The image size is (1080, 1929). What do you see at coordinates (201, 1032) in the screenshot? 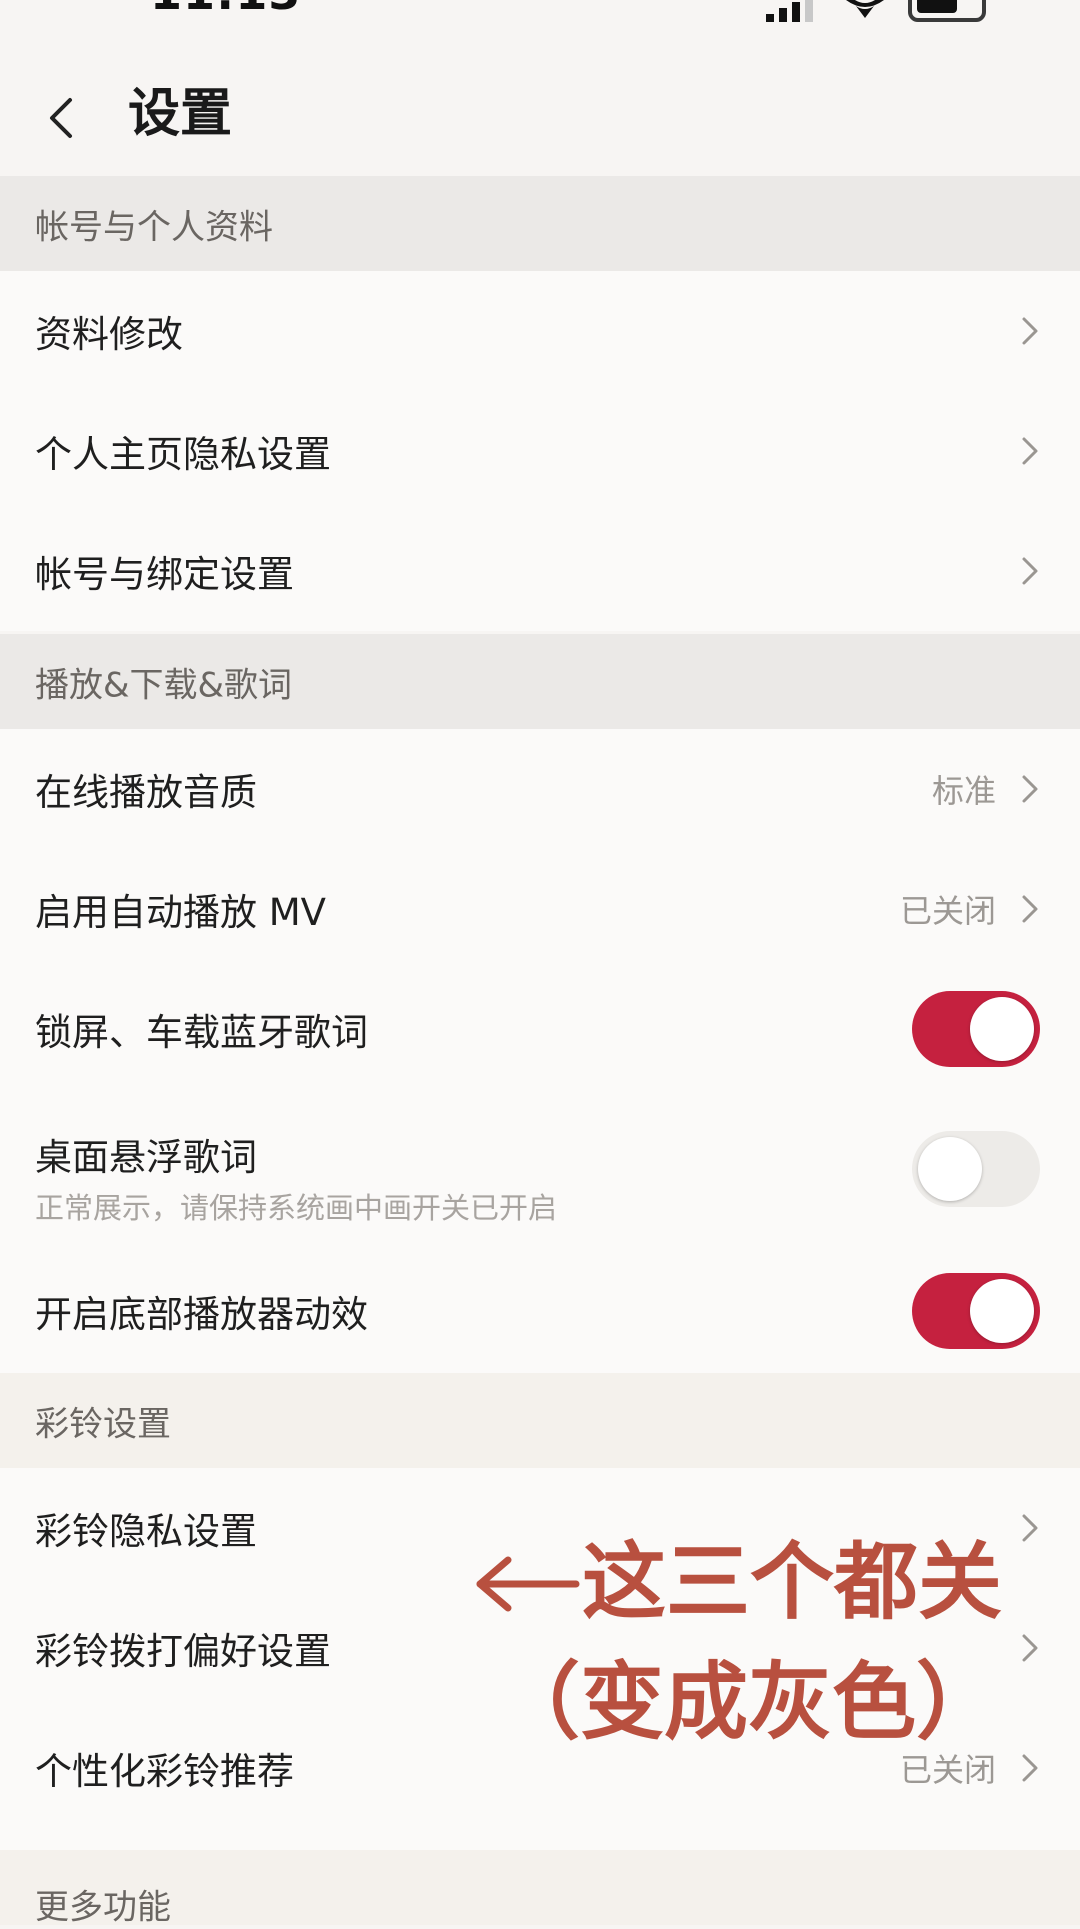
I see `row-label: 锁屏、车载蓝牙歌词` at bounding box center [201, 1032].